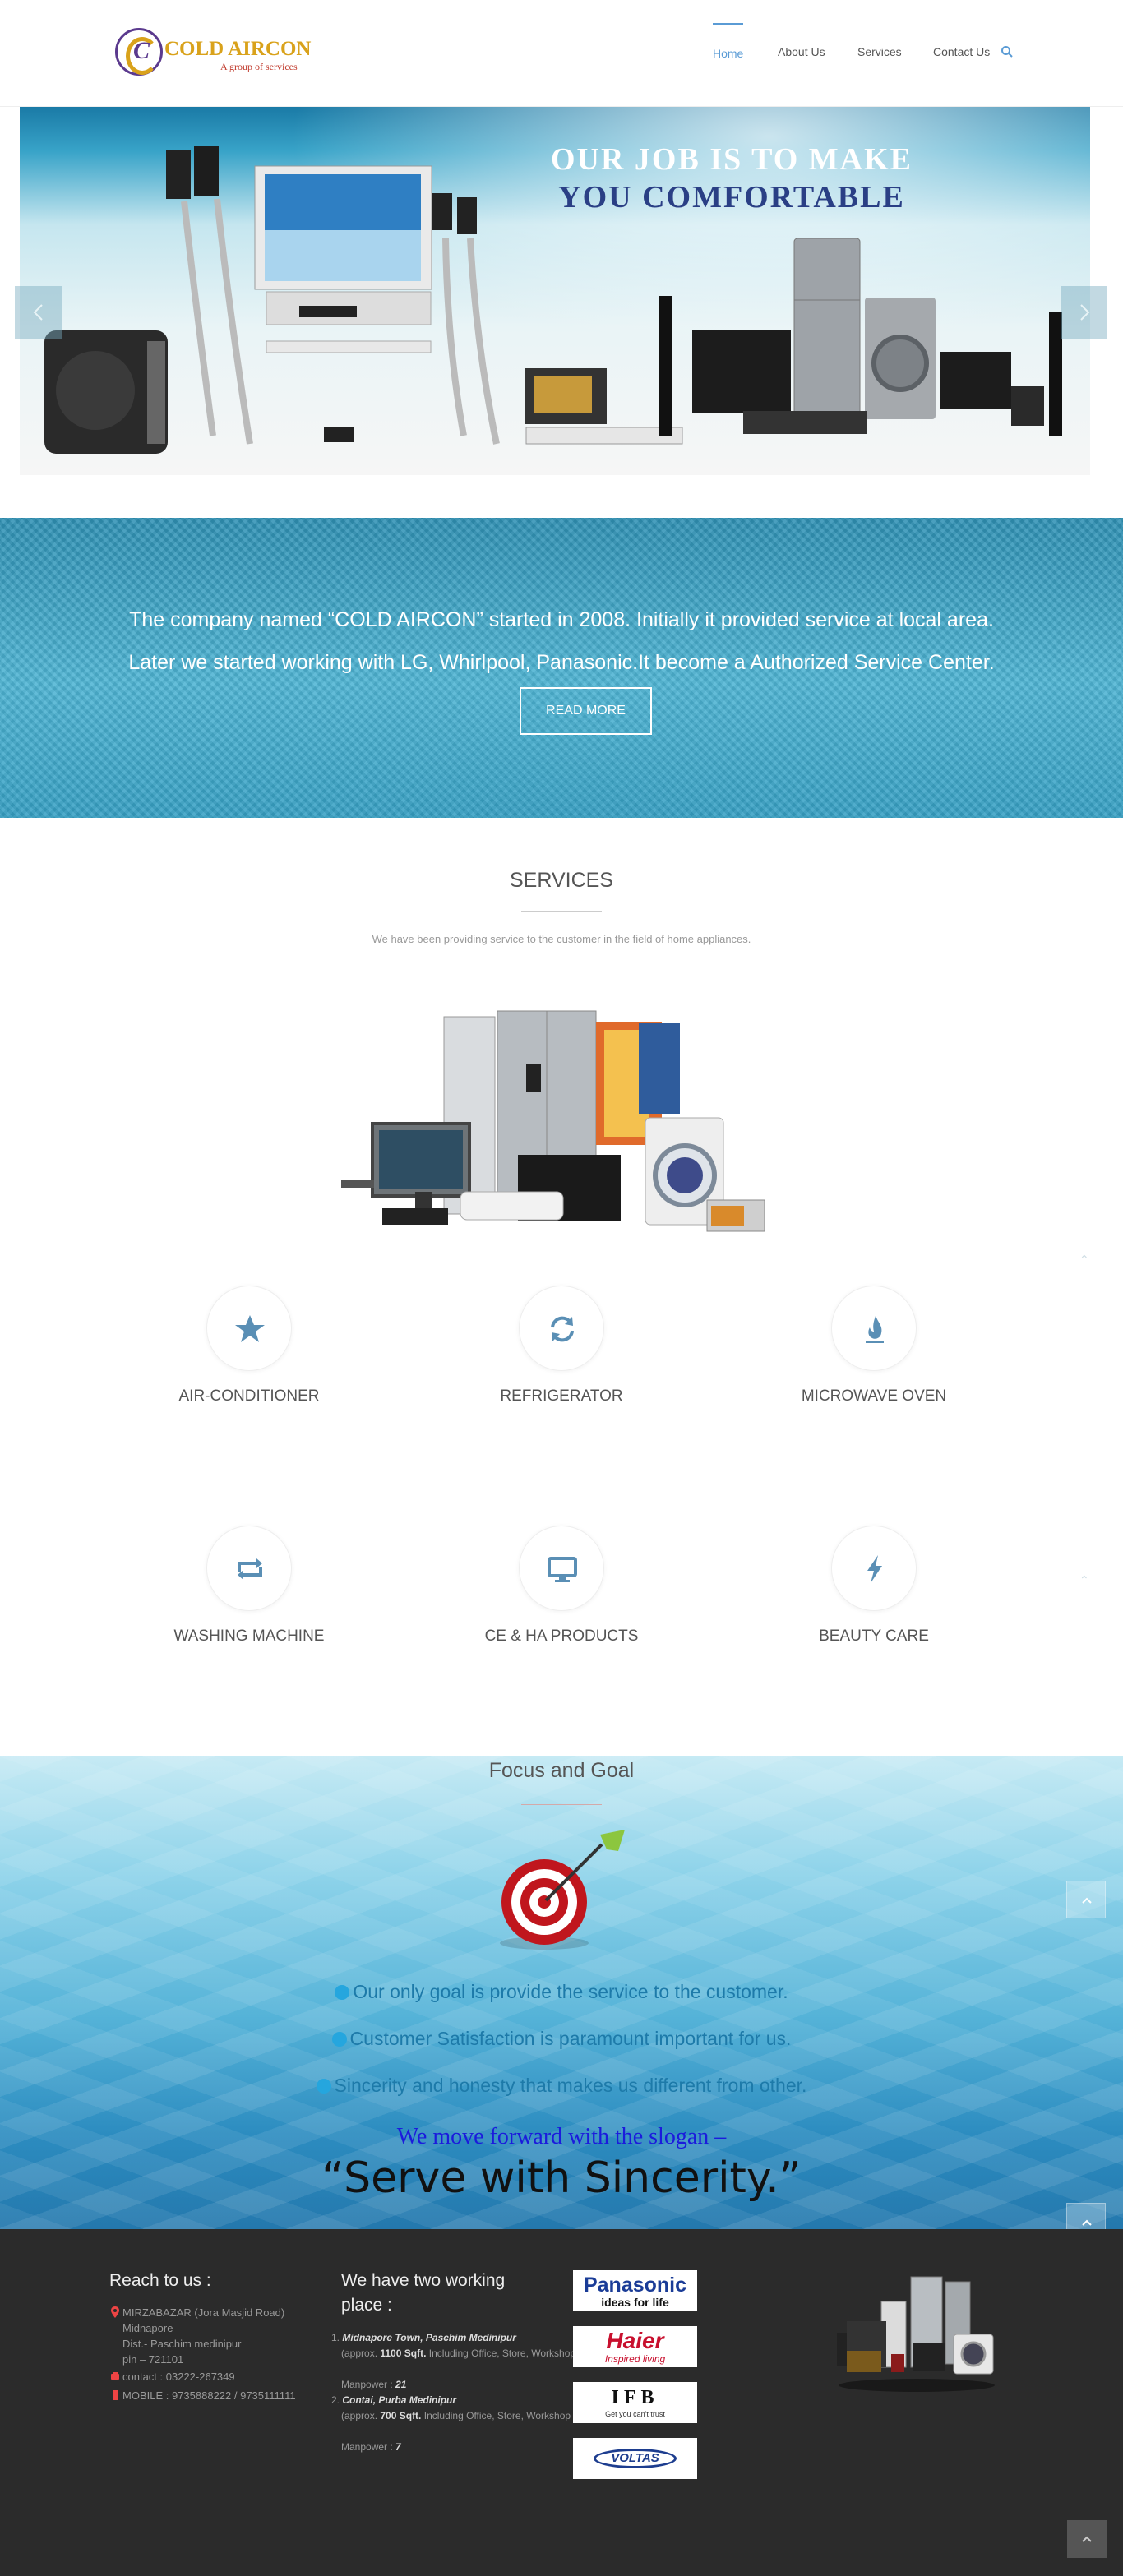 The height and width of the screenshot is (2576, 1123). Describe the element at coordinates (561, 2179) in the screenshot. I see `slogan: “Serve with Sincerity.”` at that location.